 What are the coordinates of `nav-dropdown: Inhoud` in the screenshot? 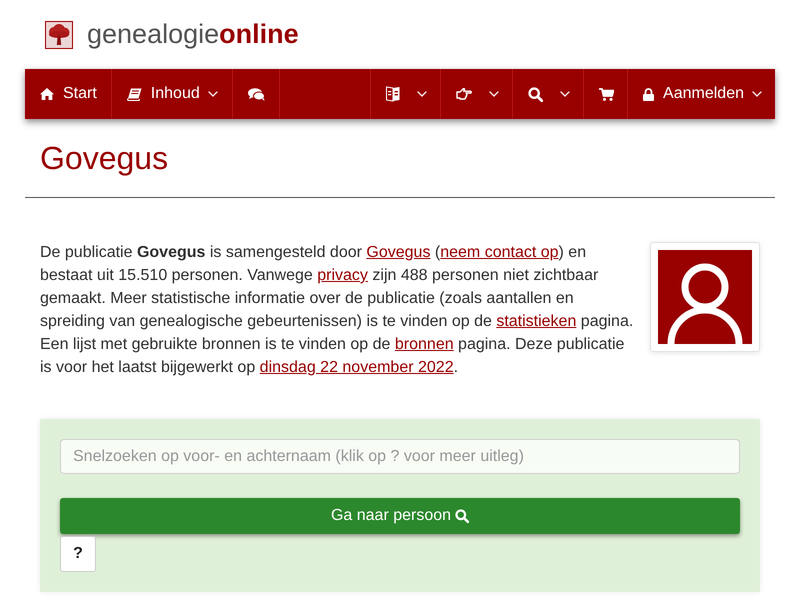 It's located at (172, 94).